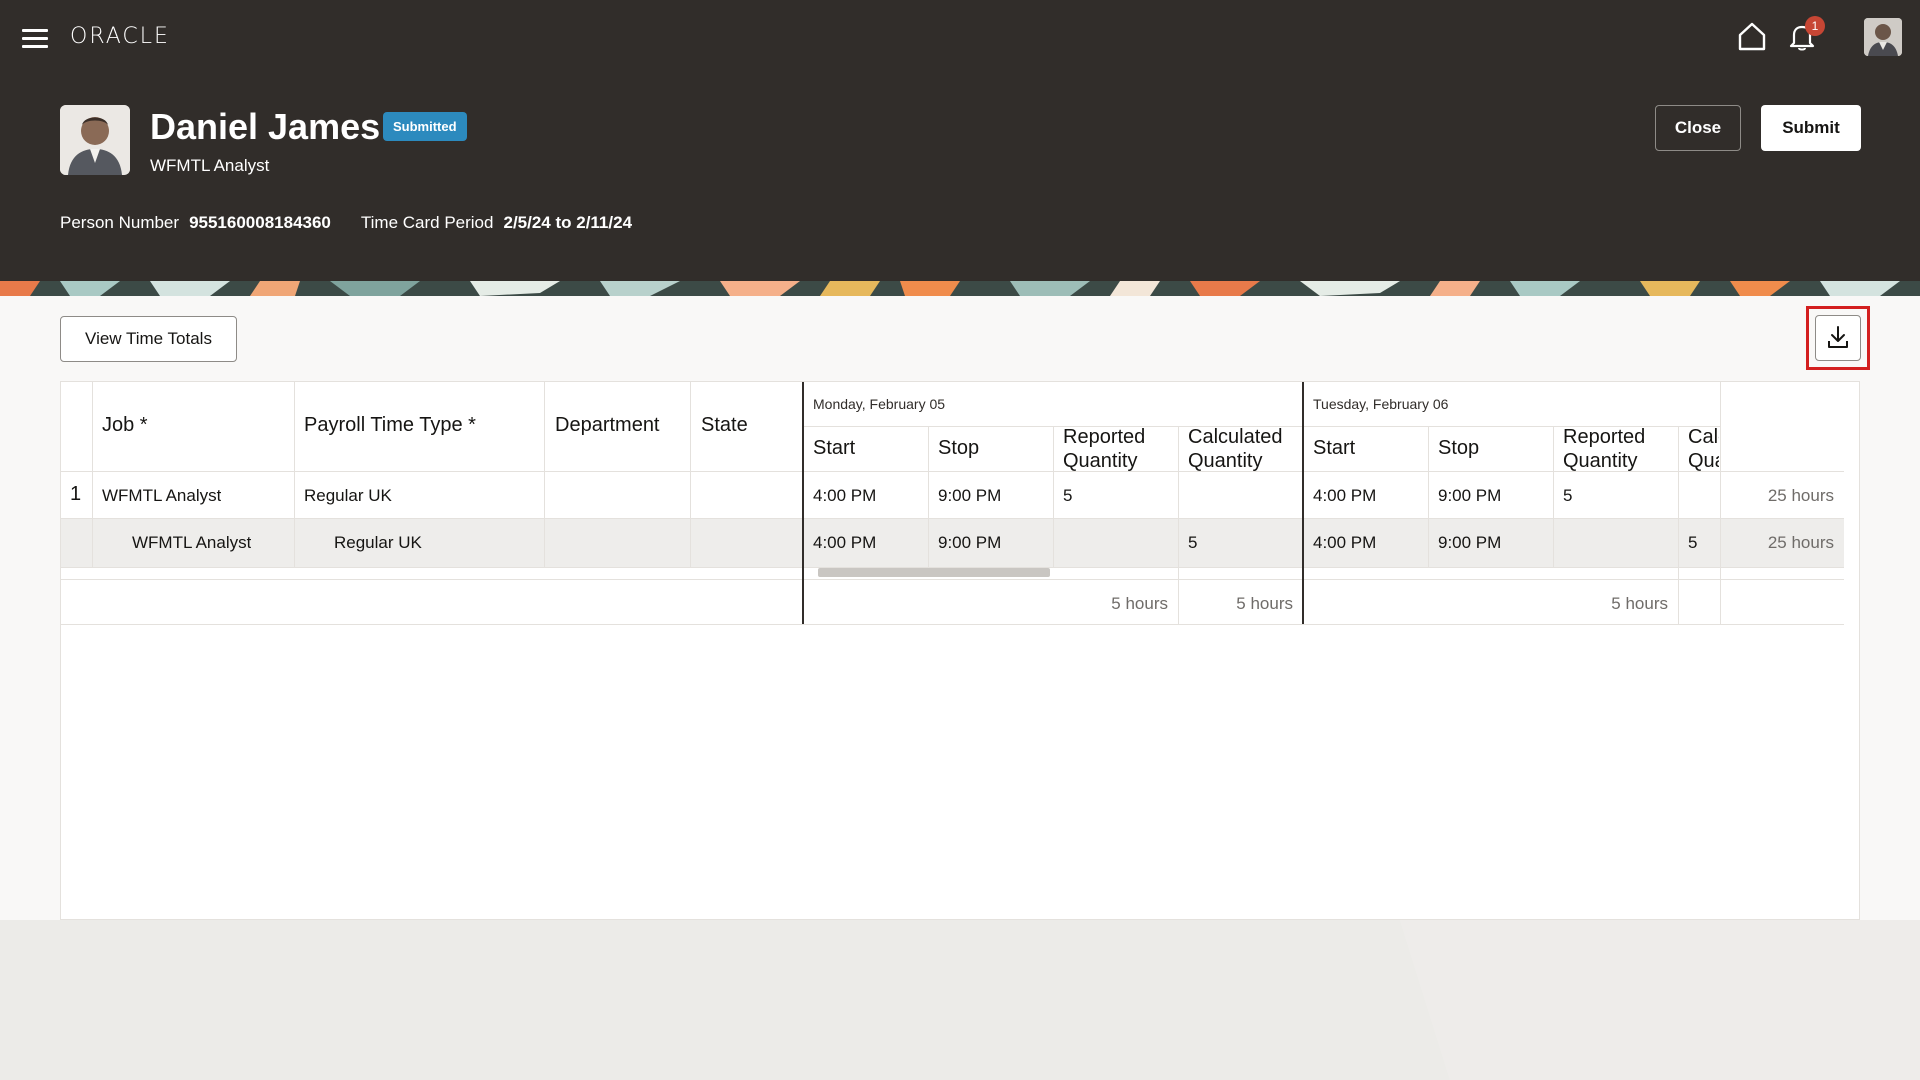 Image resolution: width=1920 pixels, height=1080 pixels. Describe the element at coordinates (1235, 449) in the screenshot. I see `column-header-mon-calculated: Calculated Quantity` at that location.